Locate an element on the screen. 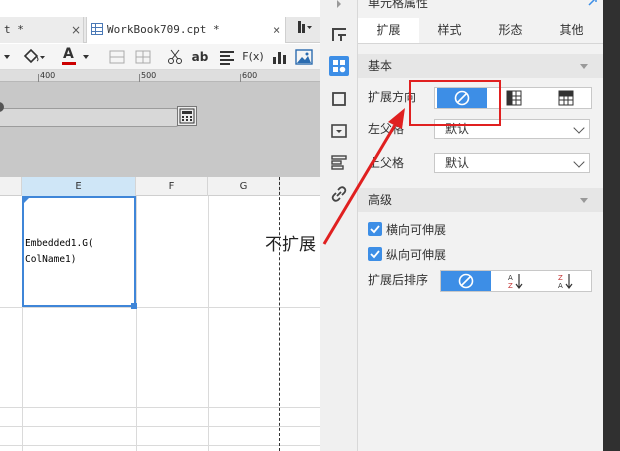  left-parent-label: 左父格 is located at coordinates (386, 129).